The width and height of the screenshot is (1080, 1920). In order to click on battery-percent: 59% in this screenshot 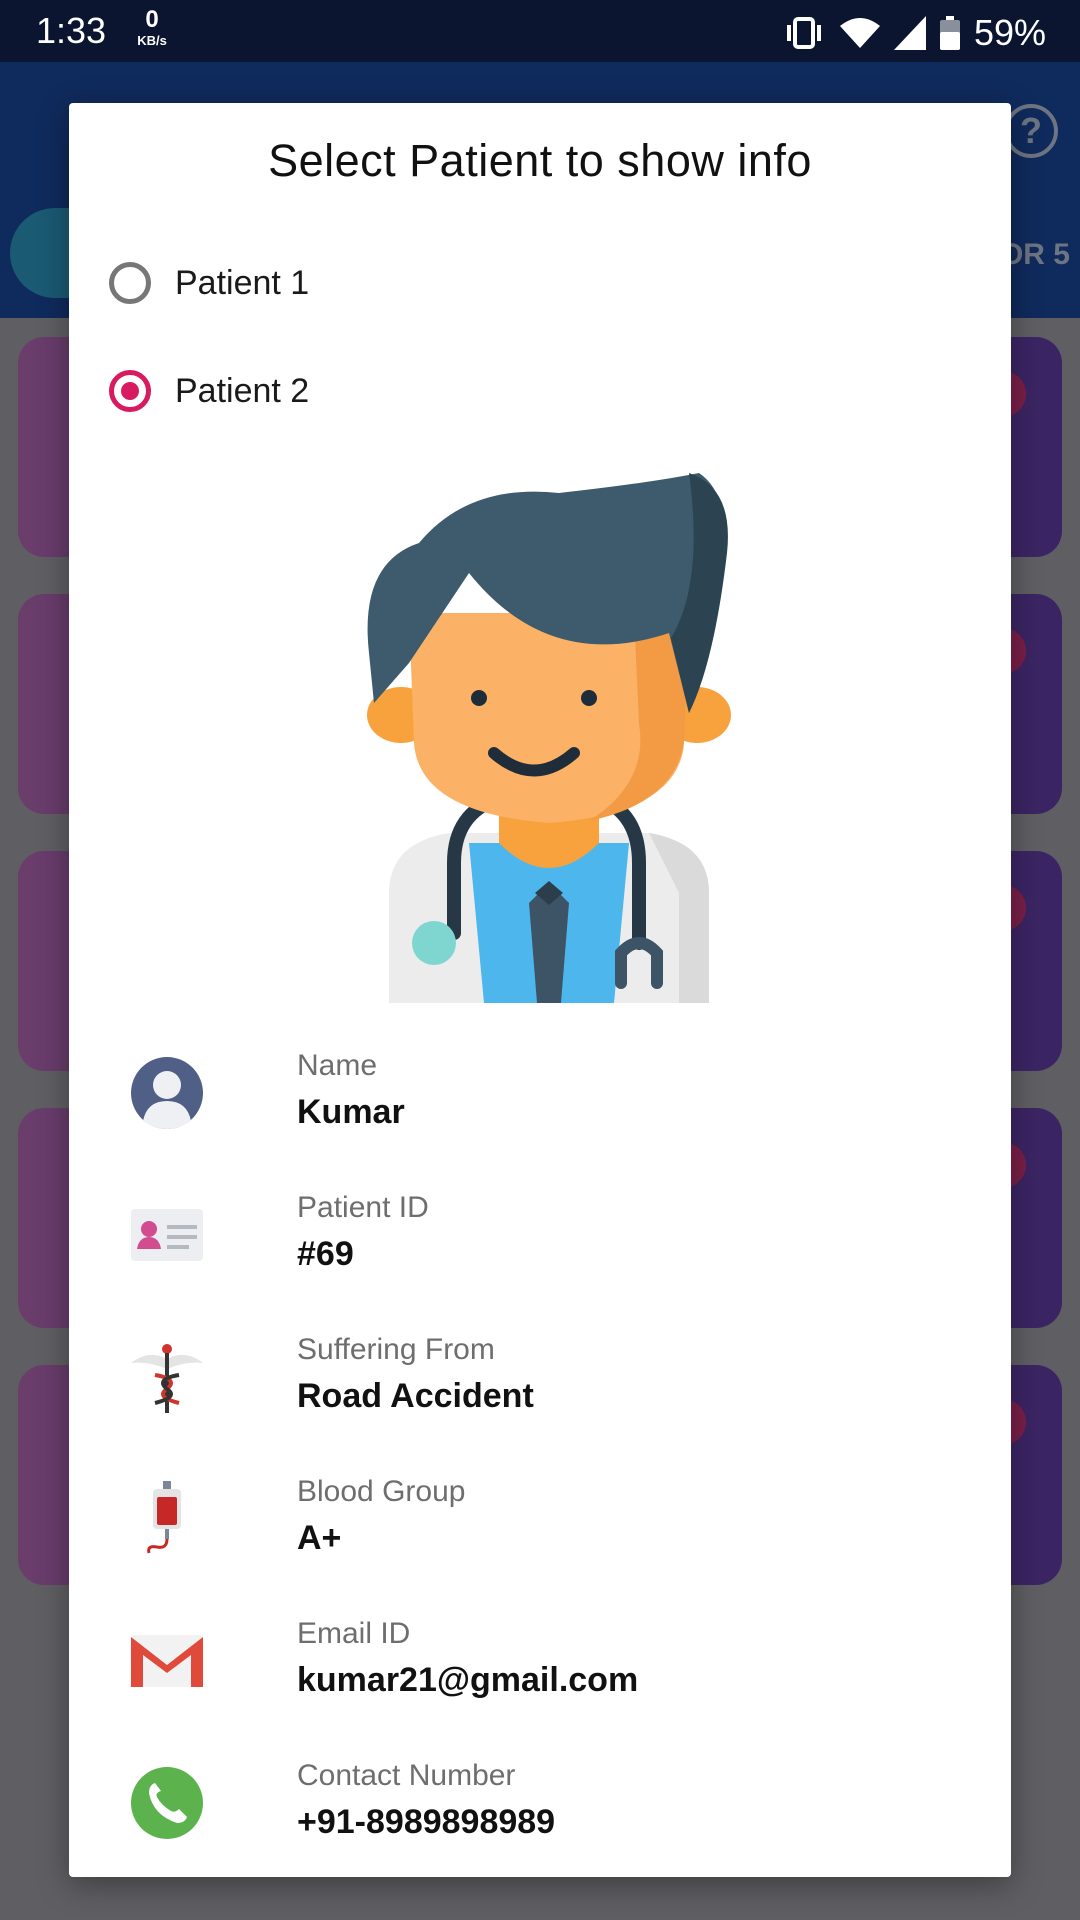, I will do `click(1009, 32)`.